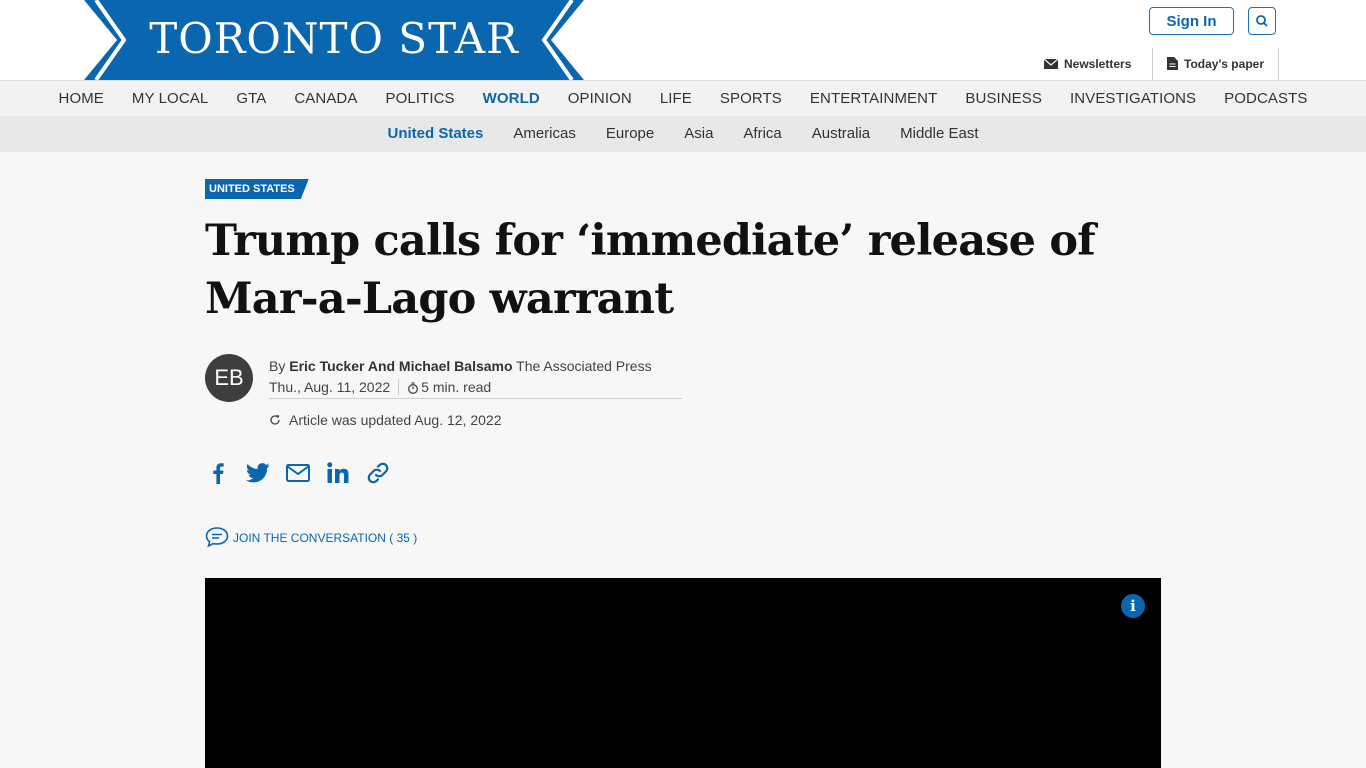 This screenshot has height=768, width=1366. I want to click on newsletters-link: Newsletters, so click(1087, 64).